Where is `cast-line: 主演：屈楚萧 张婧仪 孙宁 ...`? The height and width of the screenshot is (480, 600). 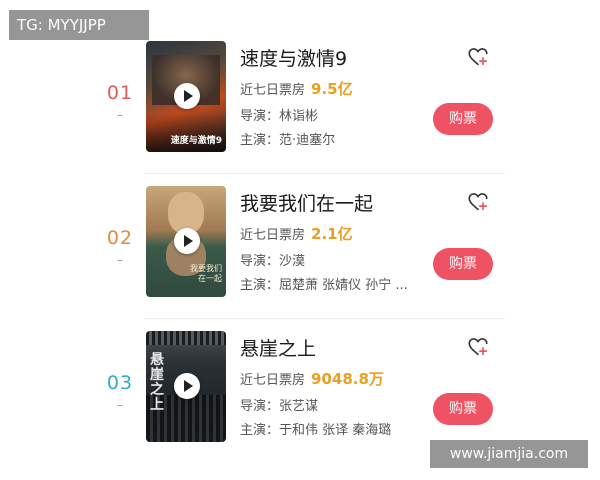 cast-line: 主演：屈楚萧 张婧仪 孙宁 ... is located at coordinates (324, 283).